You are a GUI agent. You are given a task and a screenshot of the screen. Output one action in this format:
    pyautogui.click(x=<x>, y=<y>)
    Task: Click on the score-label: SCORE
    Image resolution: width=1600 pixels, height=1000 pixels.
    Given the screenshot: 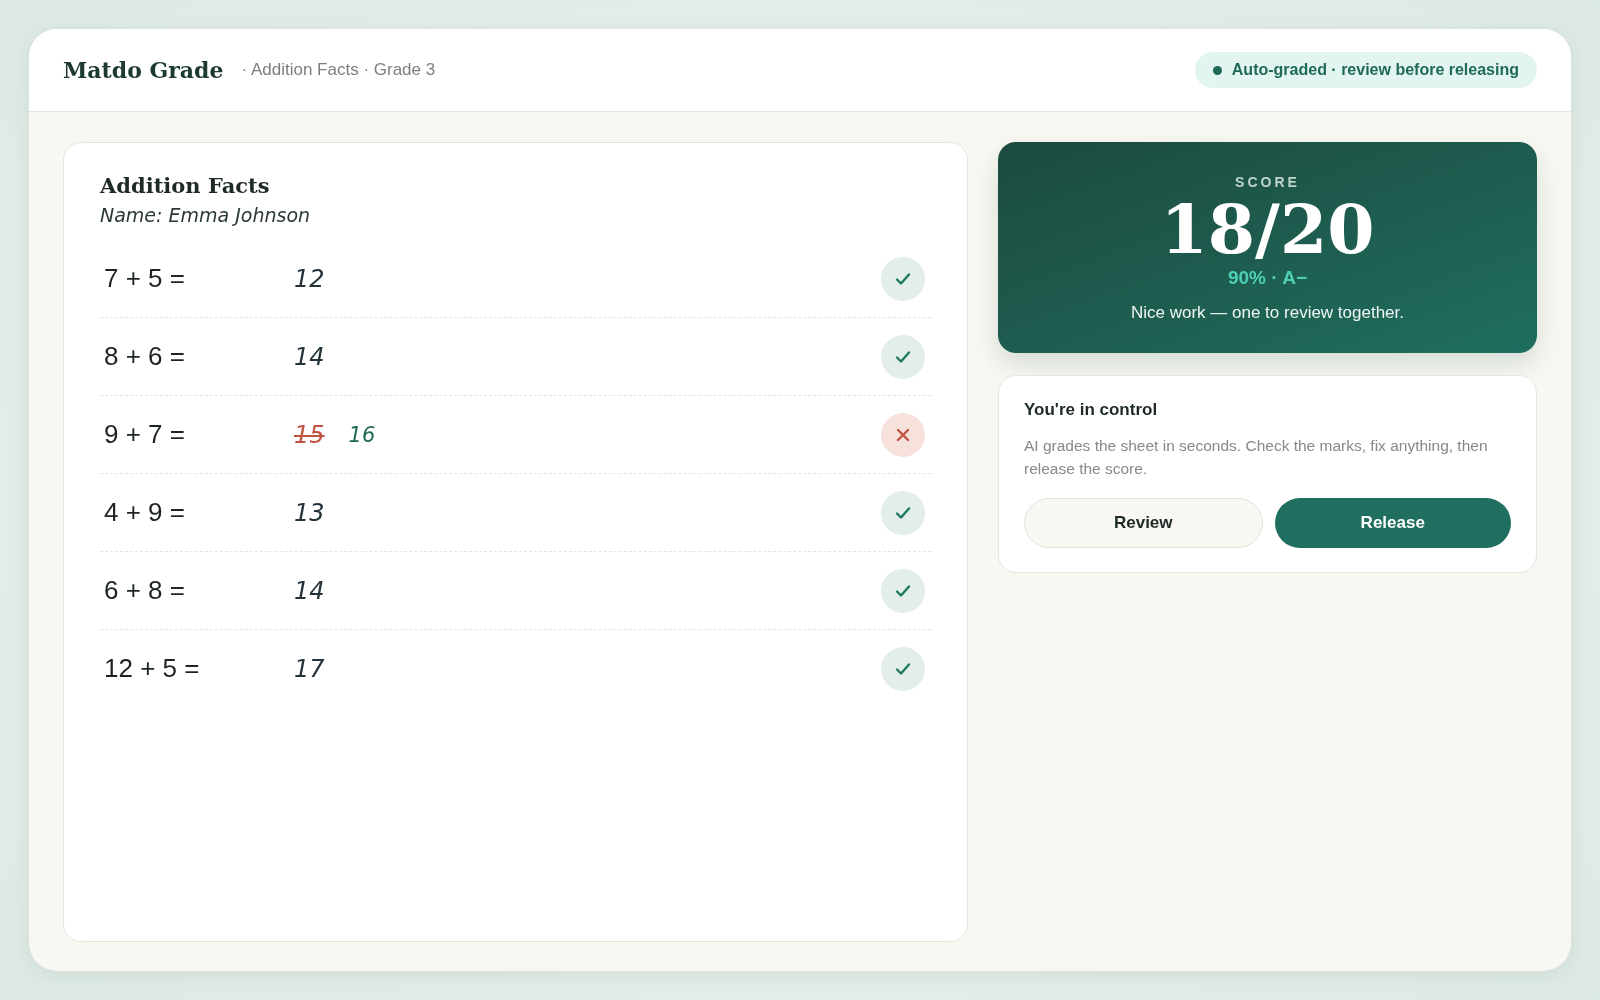 What is the action you would take?
    pyautogui.click(x=1267, y=182)
    